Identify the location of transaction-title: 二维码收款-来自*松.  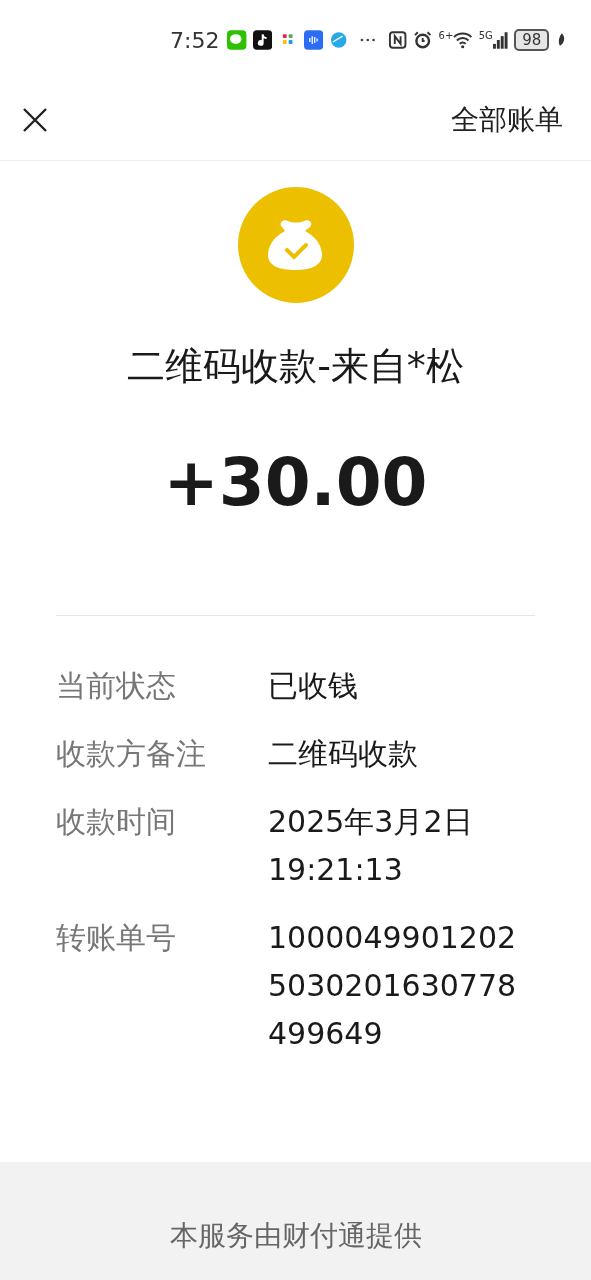
(295, 366).